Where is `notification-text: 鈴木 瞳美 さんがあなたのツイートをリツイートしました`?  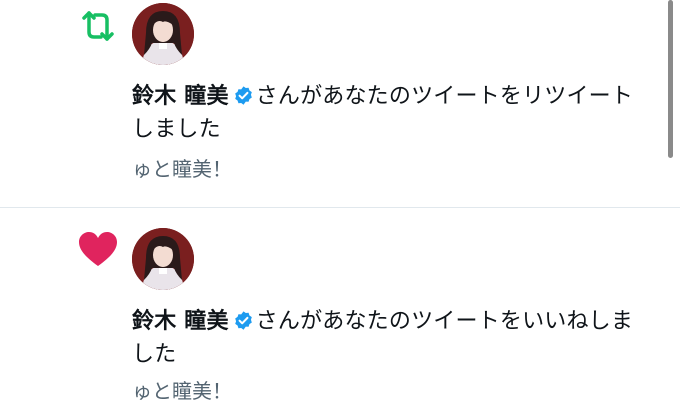
notification-text: 鈴木 瞳美 さんがあなたのツイートをリツイートしました is located at coordinates (392, 113).